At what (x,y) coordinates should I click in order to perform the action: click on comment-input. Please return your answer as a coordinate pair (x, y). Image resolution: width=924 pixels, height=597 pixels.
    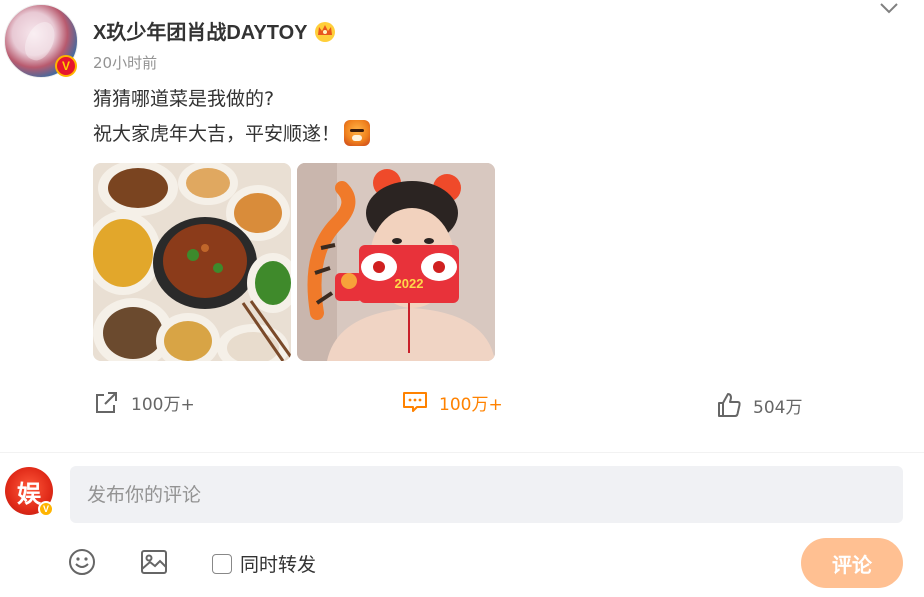
    Looking at the image, I should click on (486, 494).